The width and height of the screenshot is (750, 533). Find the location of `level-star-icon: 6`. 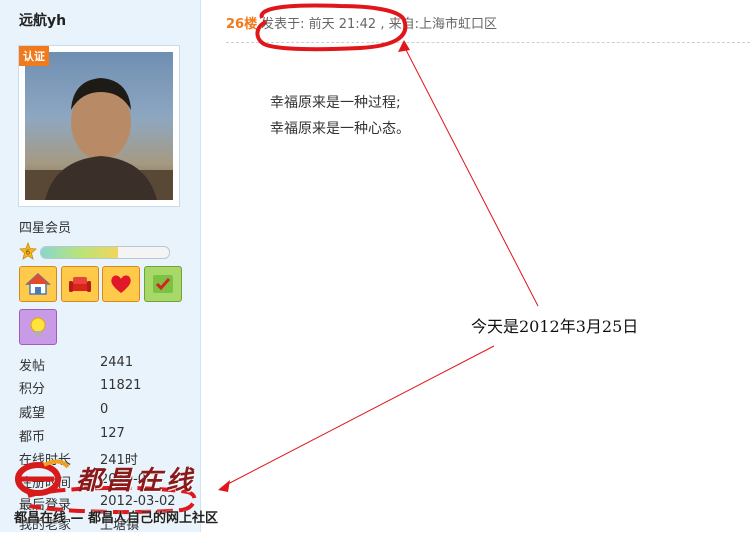

level-star-icon: 6 is located at coordinates (28, 250).